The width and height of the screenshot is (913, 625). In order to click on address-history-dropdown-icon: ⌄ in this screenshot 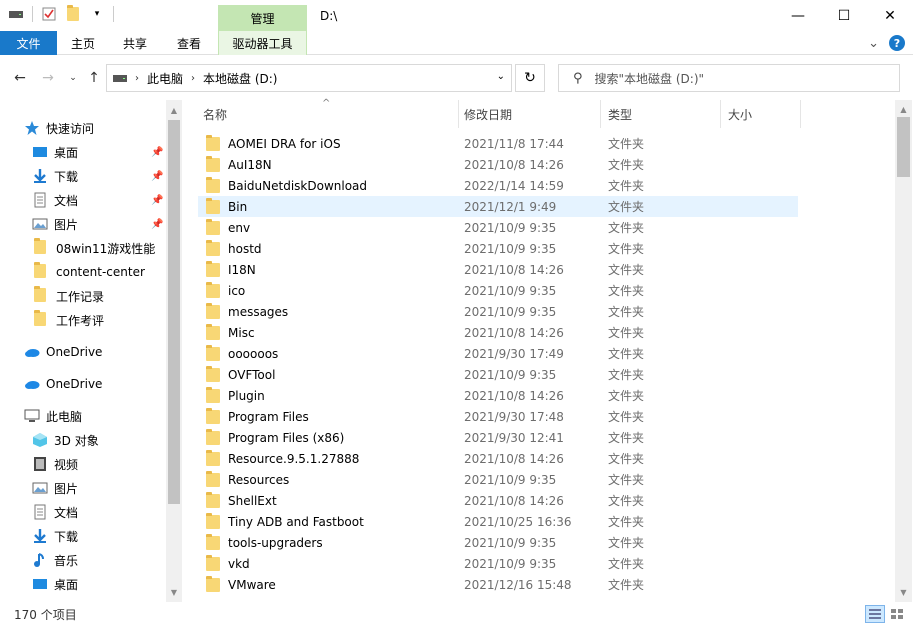, I will do `click(501, 76)`.